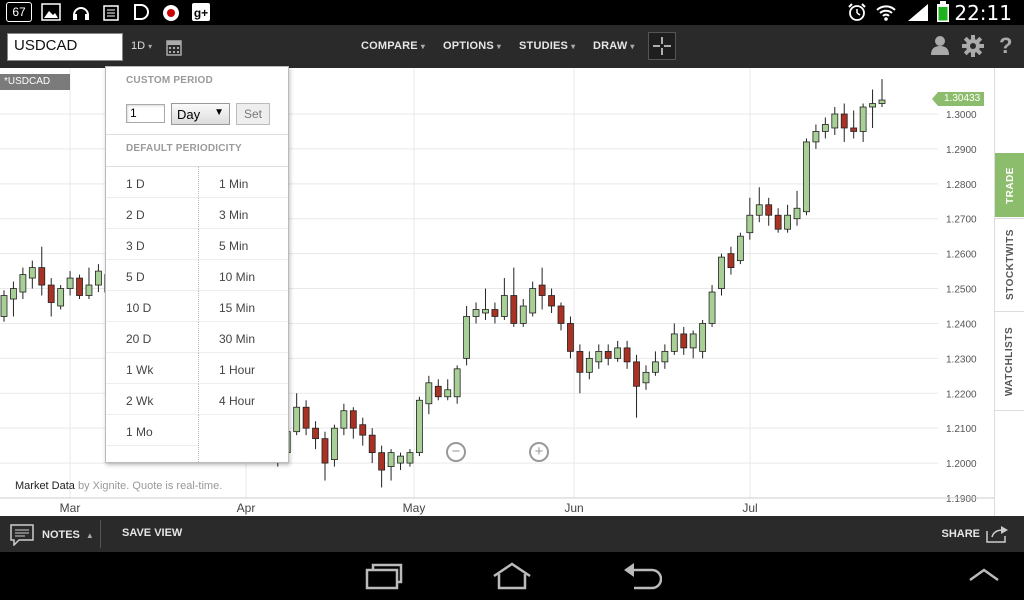 The width and height of the screenshot is (1024, 600). What do you see at coordinates (984, 577) in the screenshot?
I see `chevron-up-icon` at bounding box center [984, 577].